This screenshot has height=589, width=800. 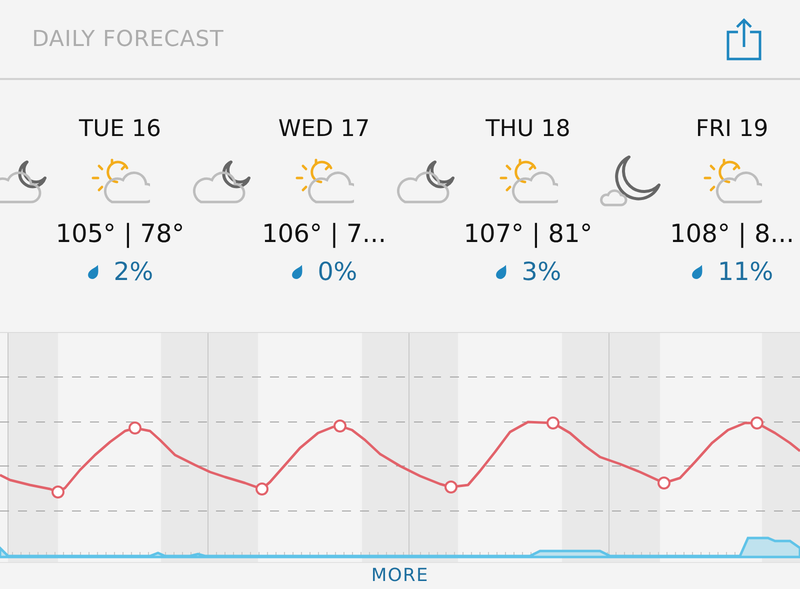 What do you see at coordinates (120, 234) in the screenshot?
I see `temperature-range: 105° | 78°` at bounding box center [120, 234].